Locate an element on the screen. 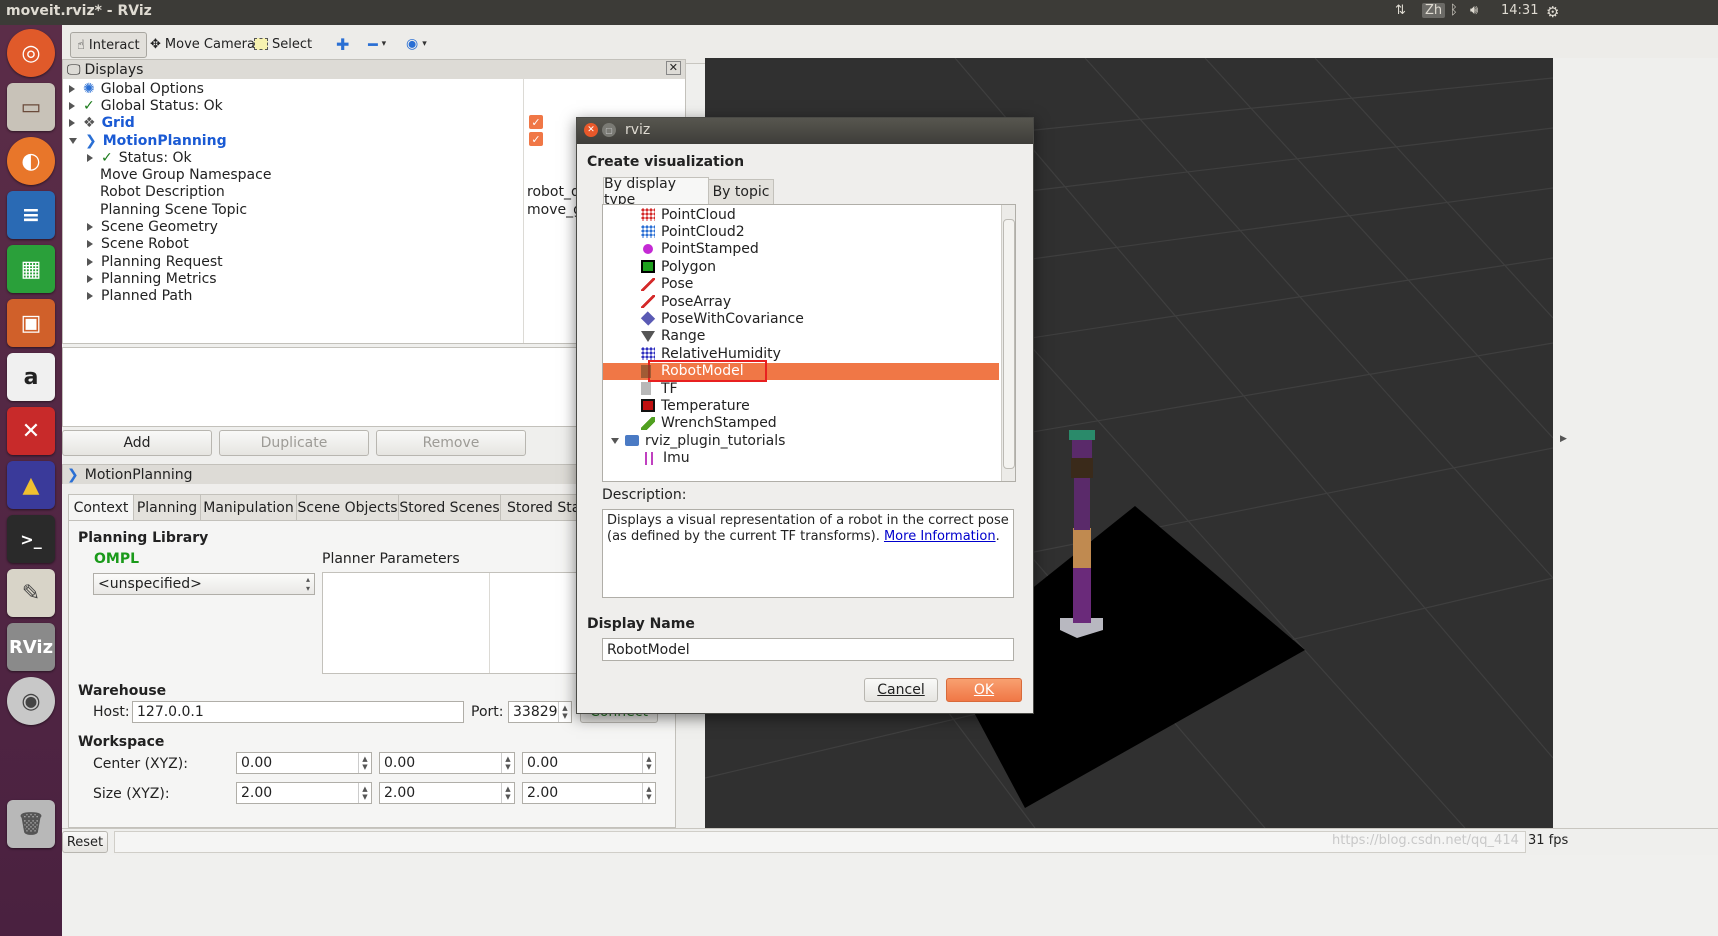  writer-icon: ≡ is located at coordinates (31, 215).